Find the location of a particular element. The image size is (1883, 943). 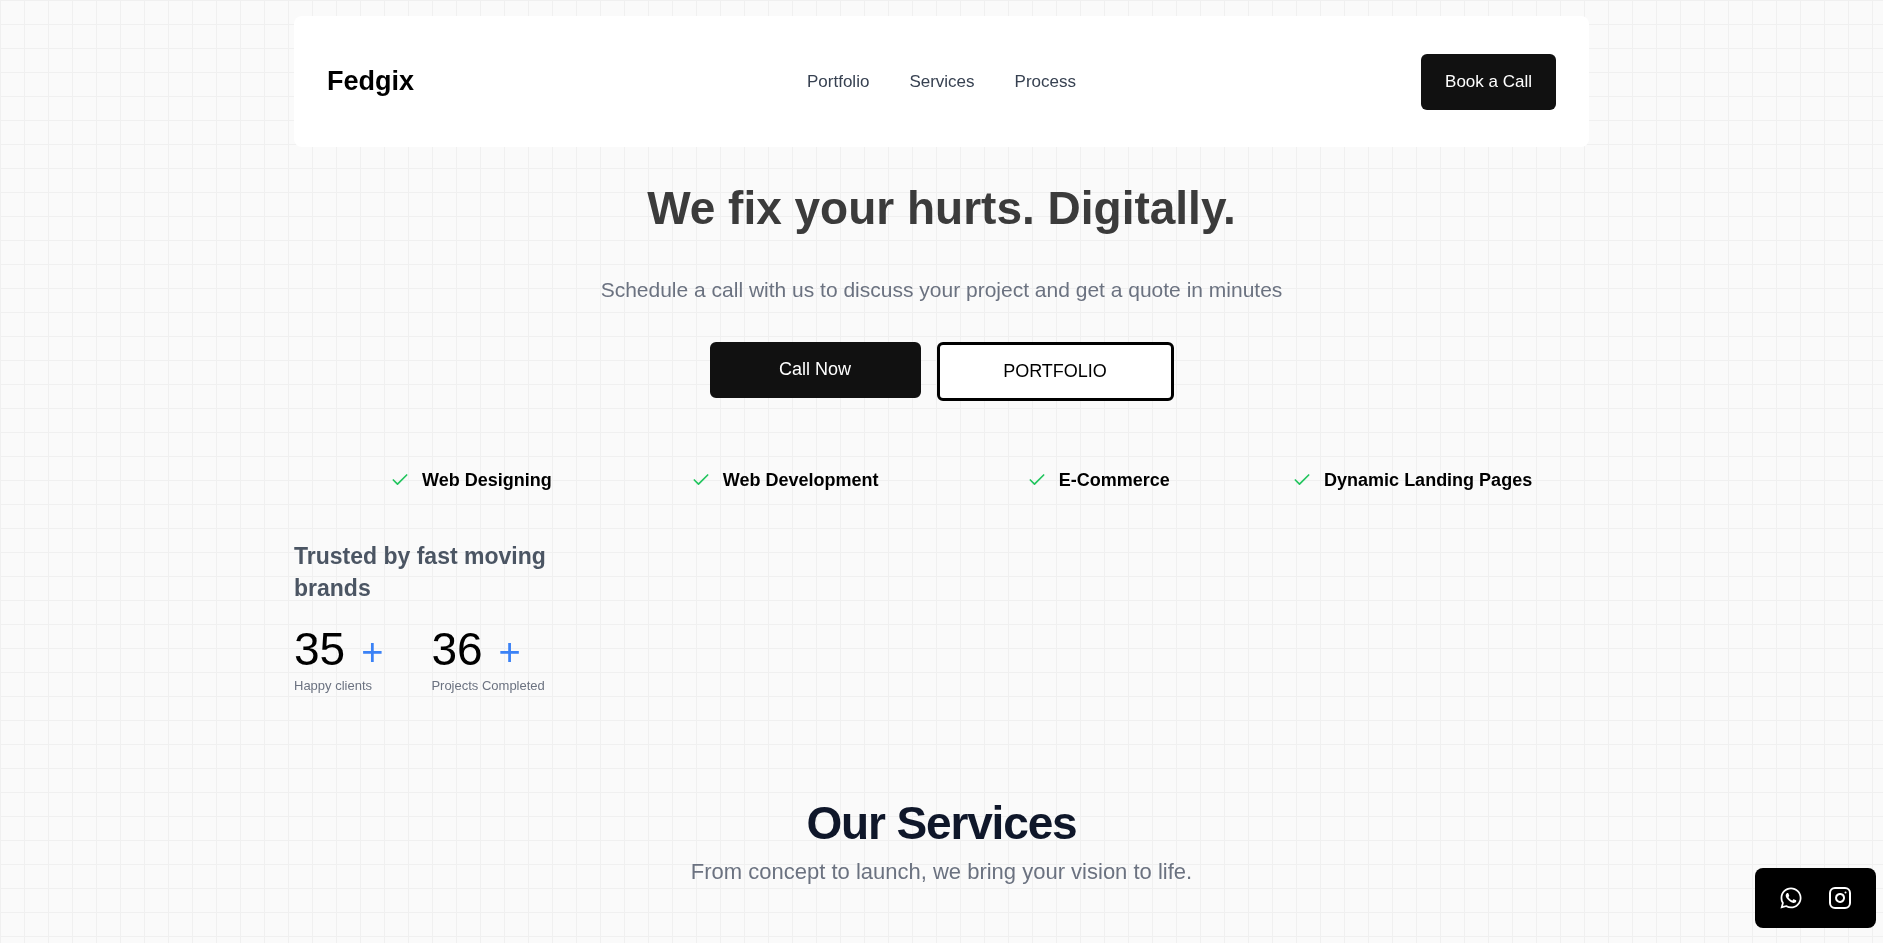

trust-heading: Trusted by fast moving brands is located at coordinates (420, 572).